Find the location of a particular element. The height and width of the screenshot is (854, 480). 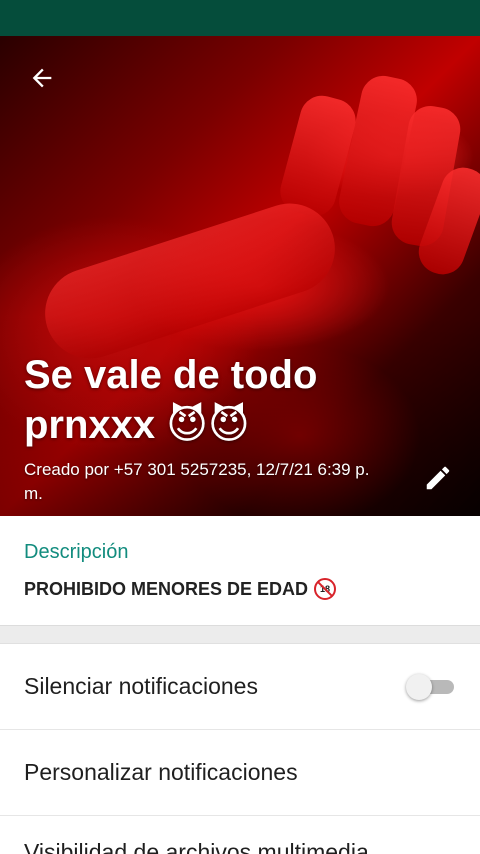

toggle-thumb is located at coordinates (419, 686).